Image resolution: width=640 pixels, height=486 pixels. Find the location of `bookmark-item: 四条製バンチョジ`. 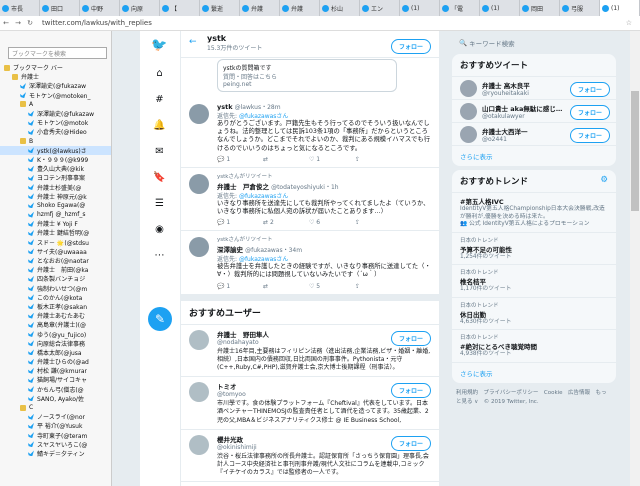

bookmark-item: 四条製バンチョジ is located at coordinates (55, 278).